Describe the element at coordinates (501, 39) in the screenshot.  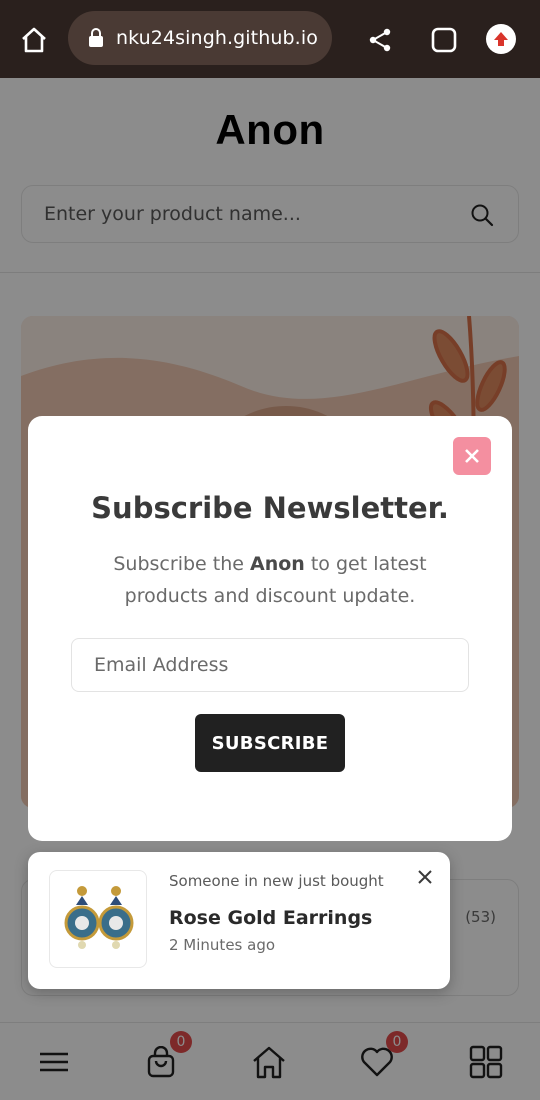
I see `update-icon` at that location.